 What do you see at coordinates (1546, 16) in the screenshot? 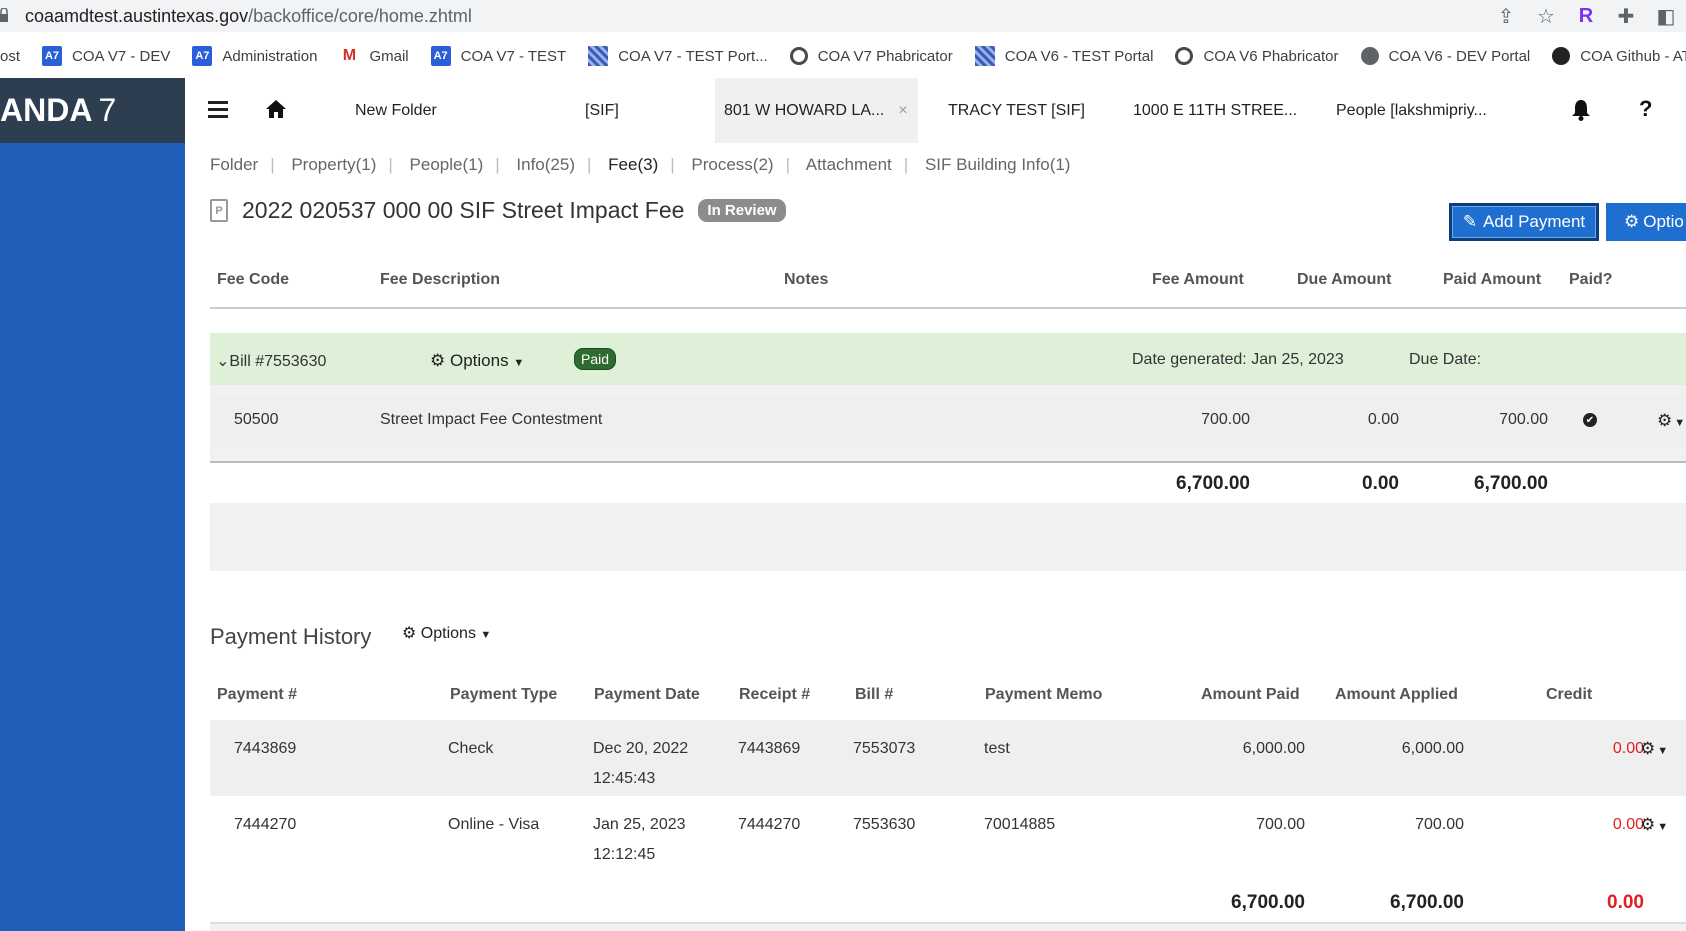
I see `star-icon: ☆` at bounding box center [1546, 16].